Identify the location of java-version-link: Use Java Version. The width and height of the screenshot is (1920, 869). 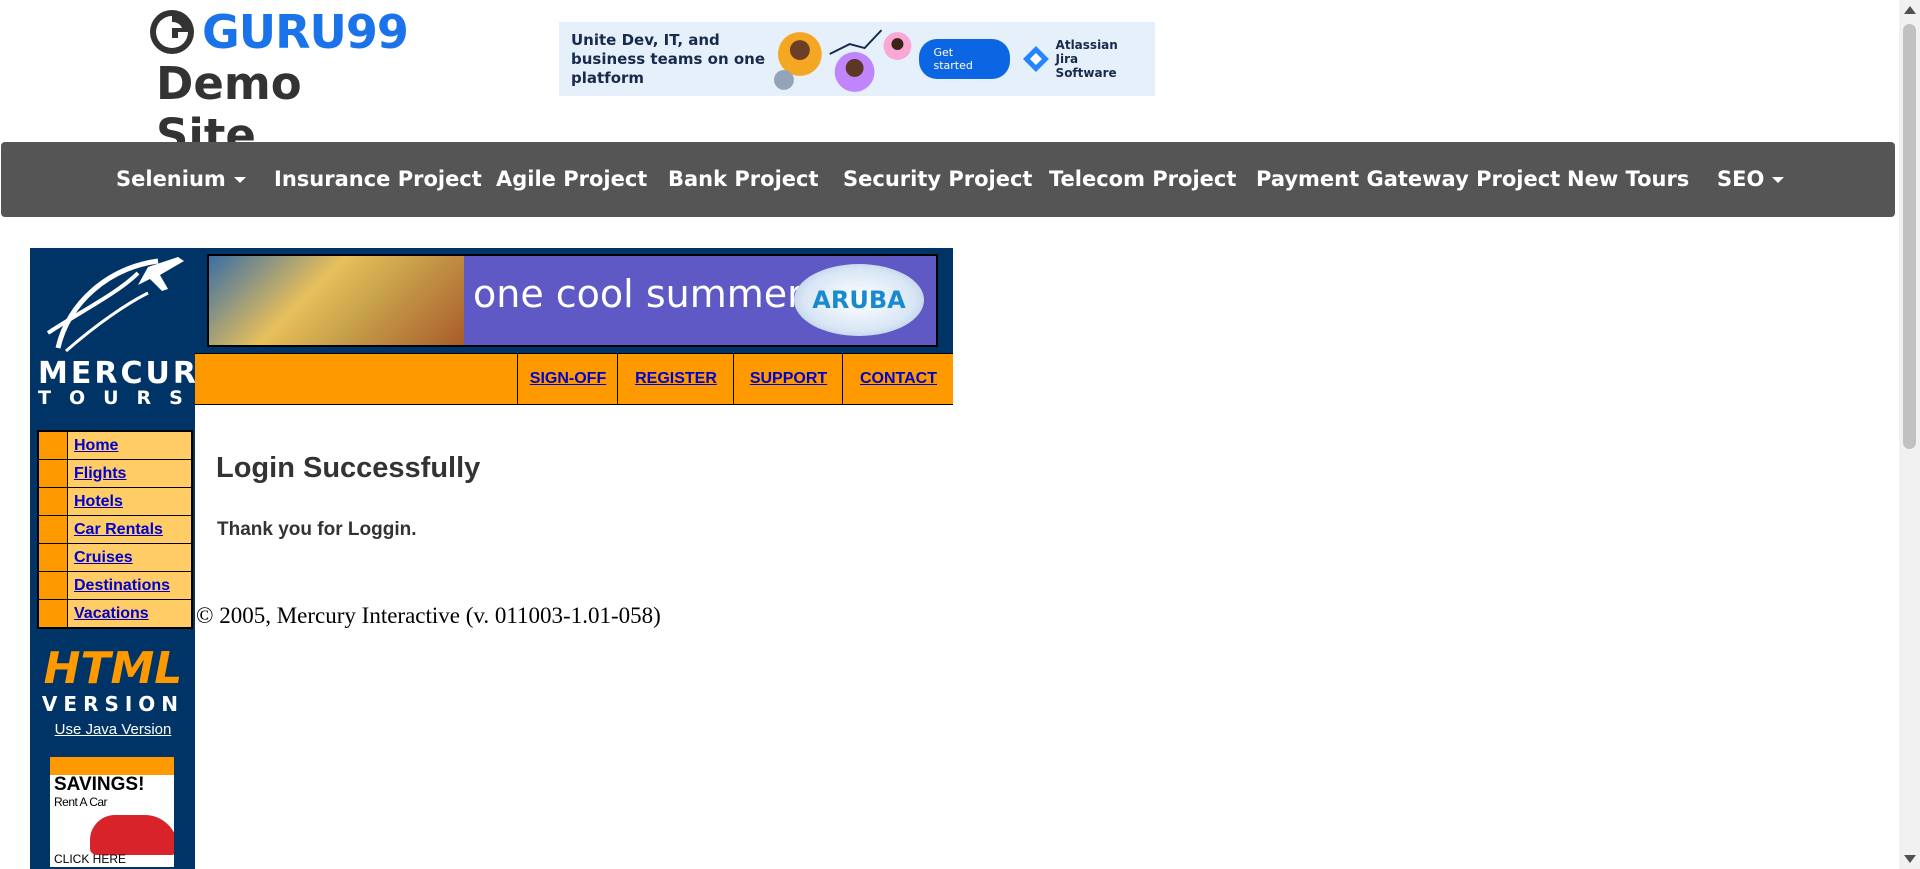
(113, 729).